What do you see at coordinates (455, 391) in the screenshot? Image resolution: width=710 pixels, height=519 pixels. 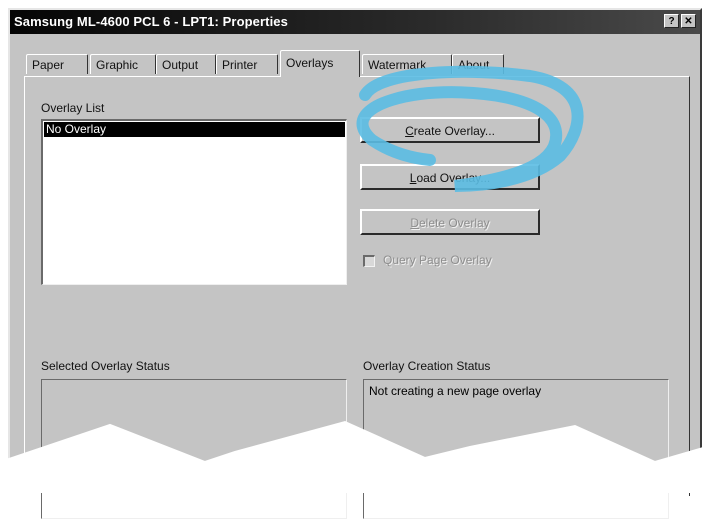 I see `creation-status-text: Not creating a new page overlay` at bounding box center [455, 391].